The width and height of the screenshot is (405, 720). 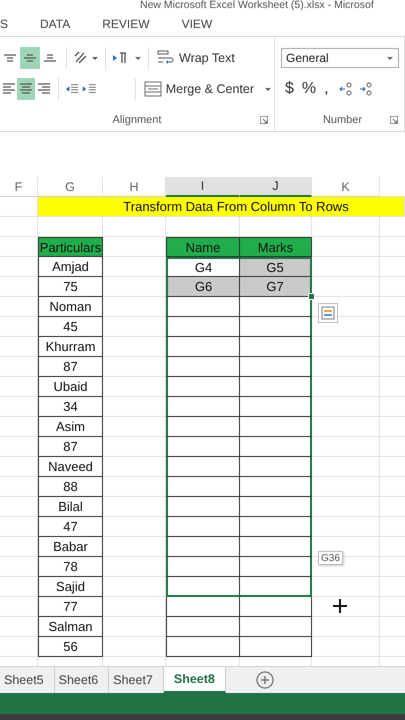 I want to click on crosshair-cursor-icon, so click(x=340, y=606).